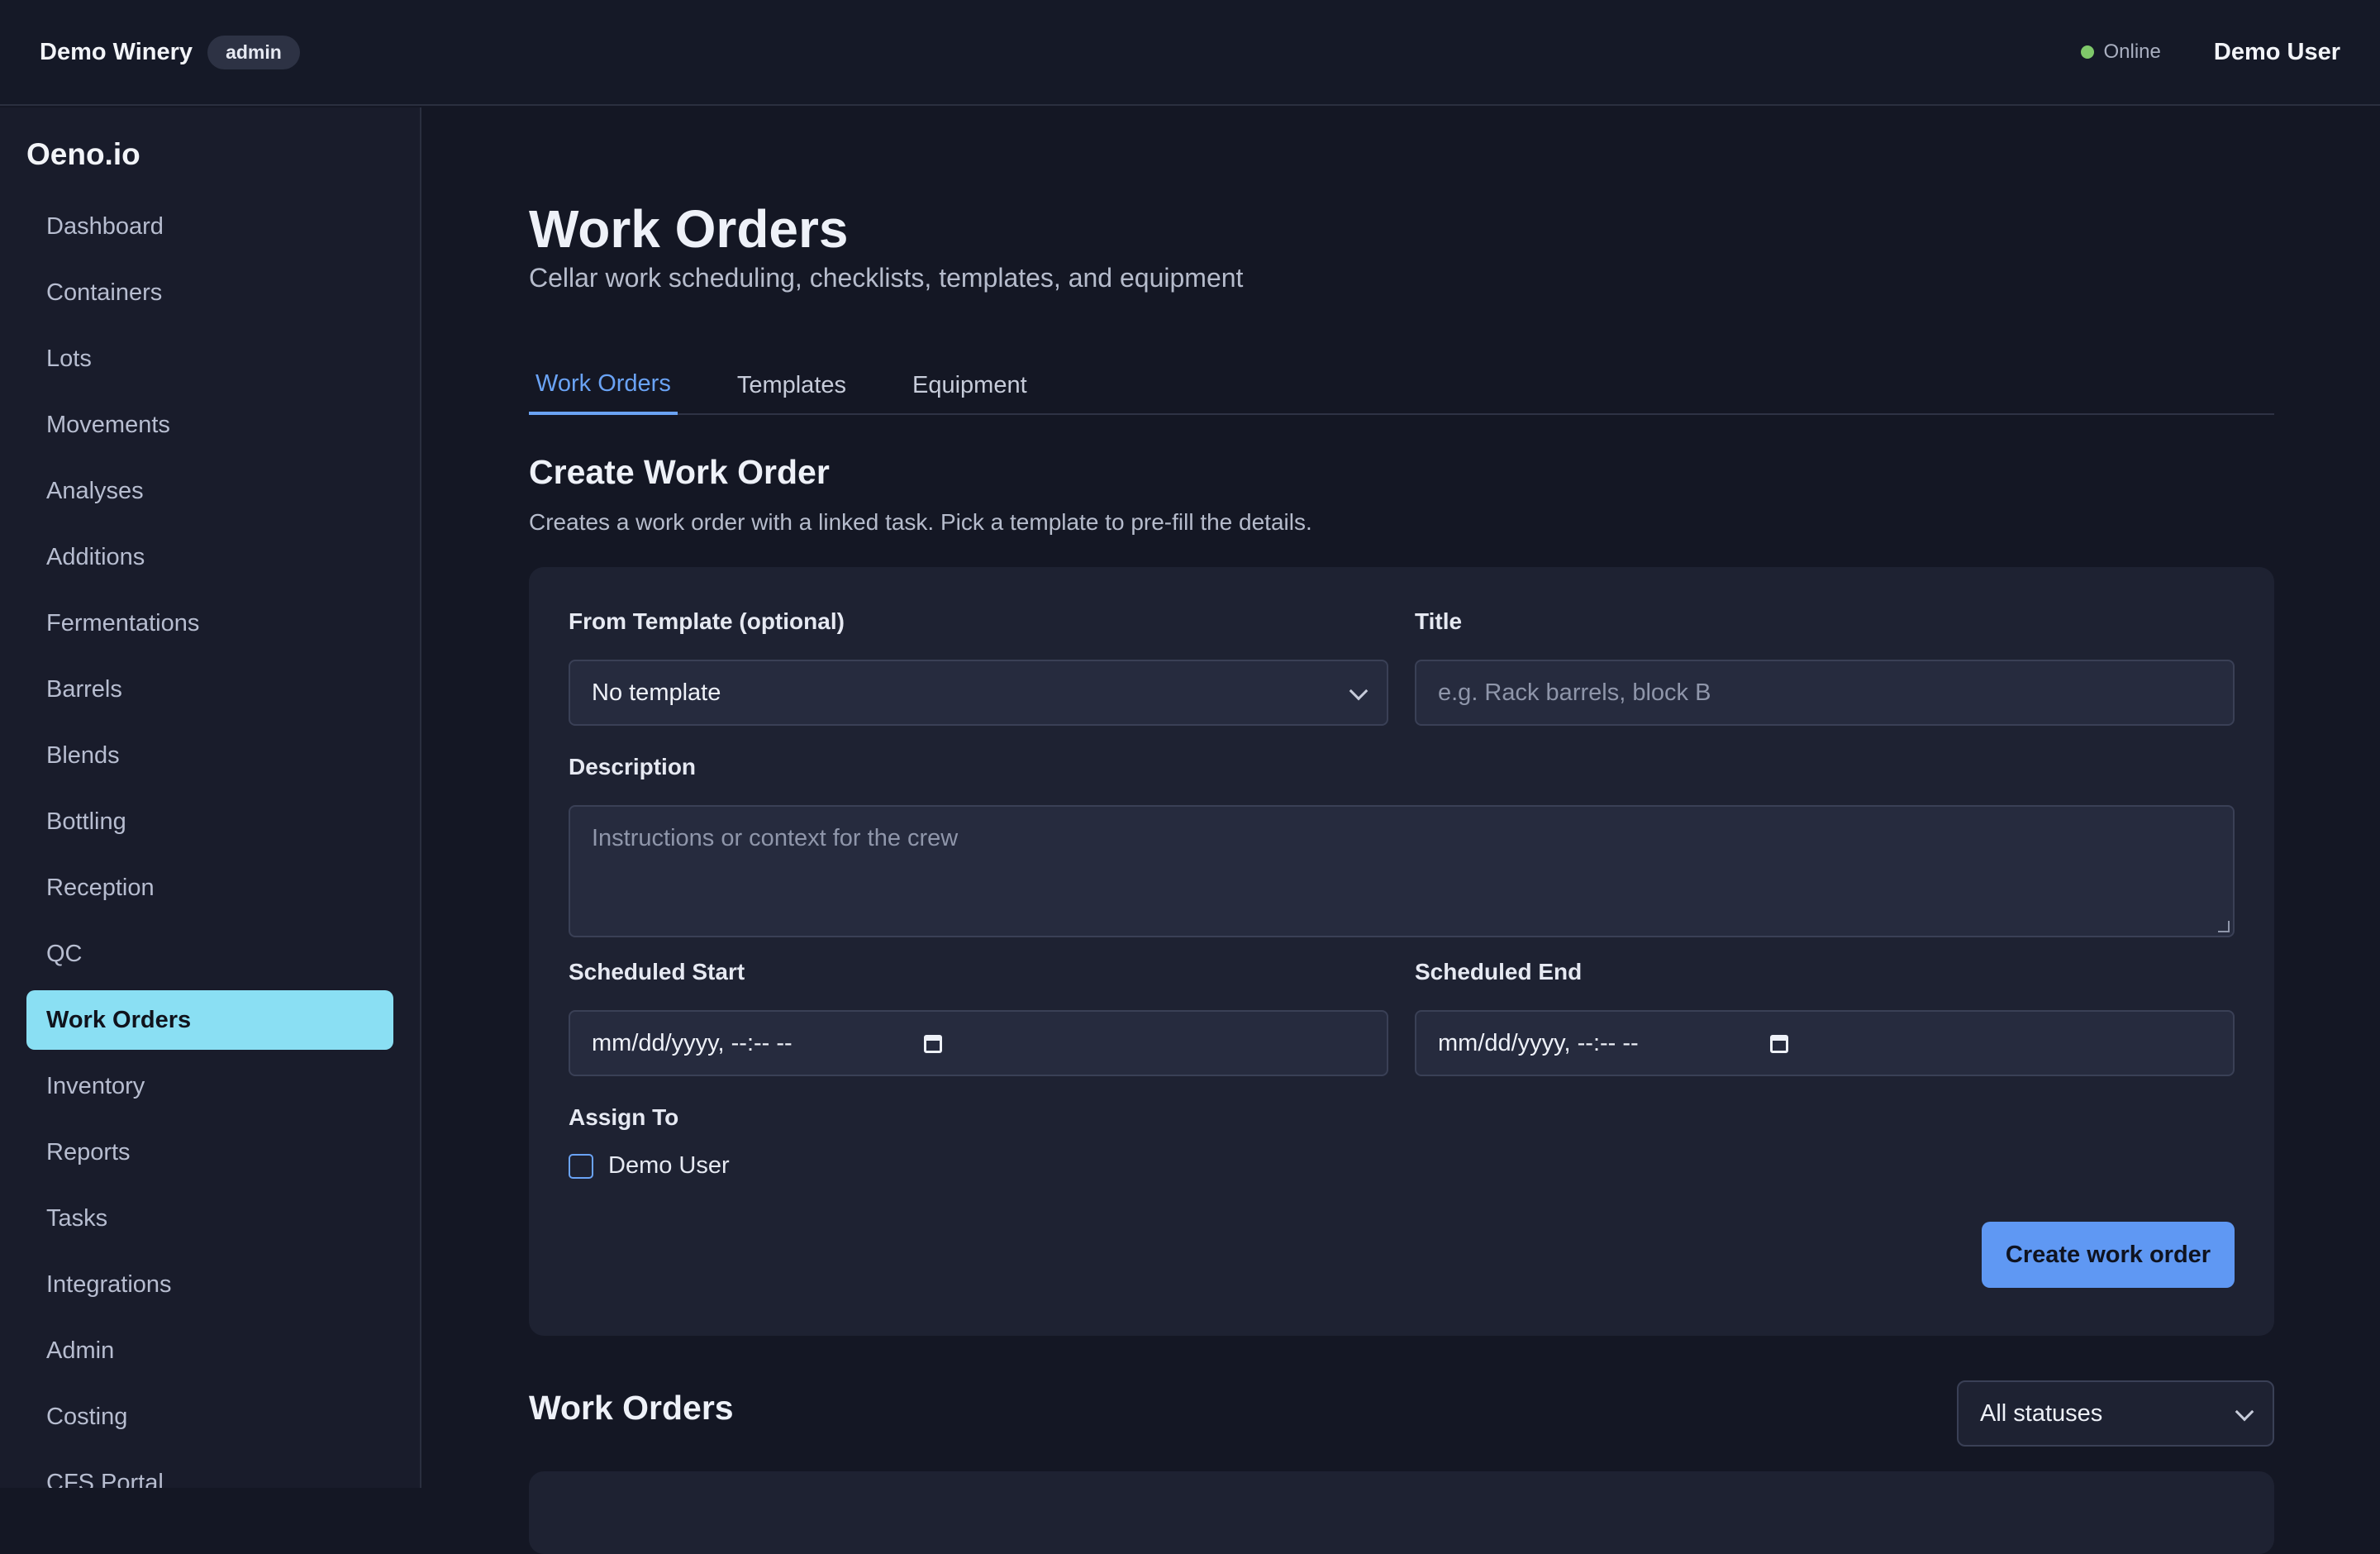 This screenshot has width=2380, height=1554. Describe the element at coordinates (707, 621) in the screenshot. I see `template-label: From Template (optional)` at that location.